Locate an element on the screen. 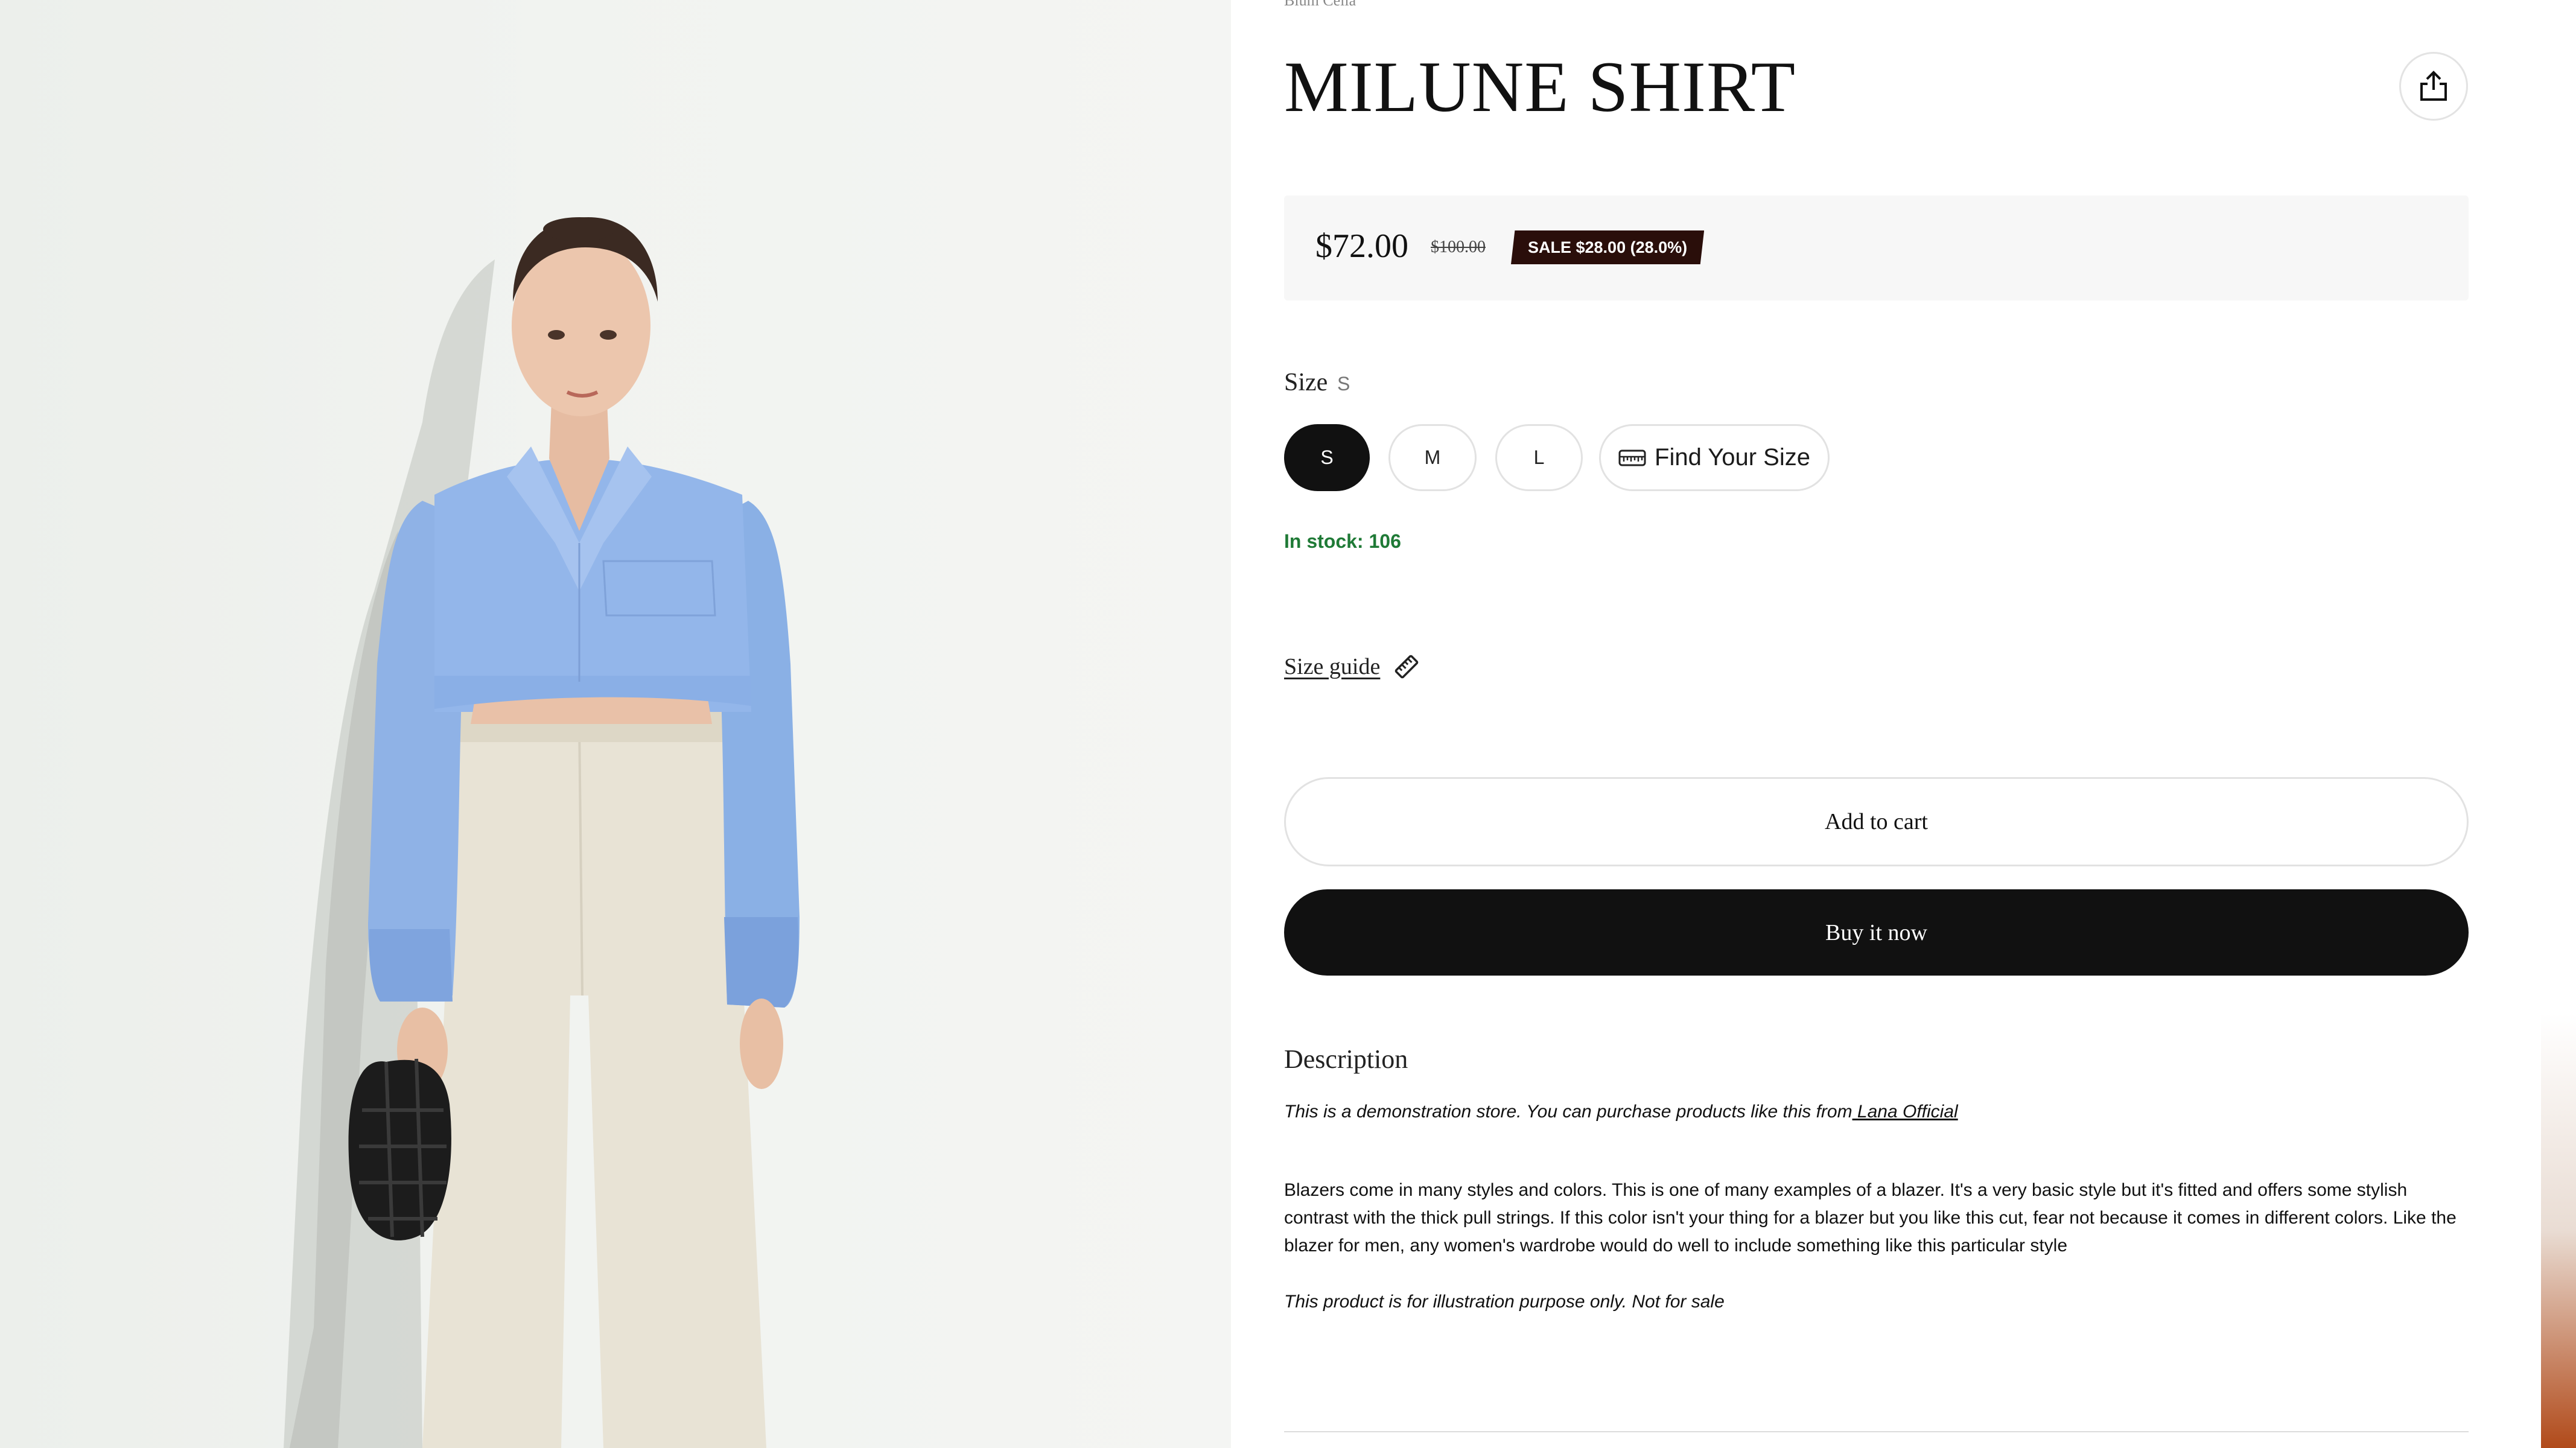 The image size is (2576, 1448). size-selected-value: S is located at coordinates (1343, 384).